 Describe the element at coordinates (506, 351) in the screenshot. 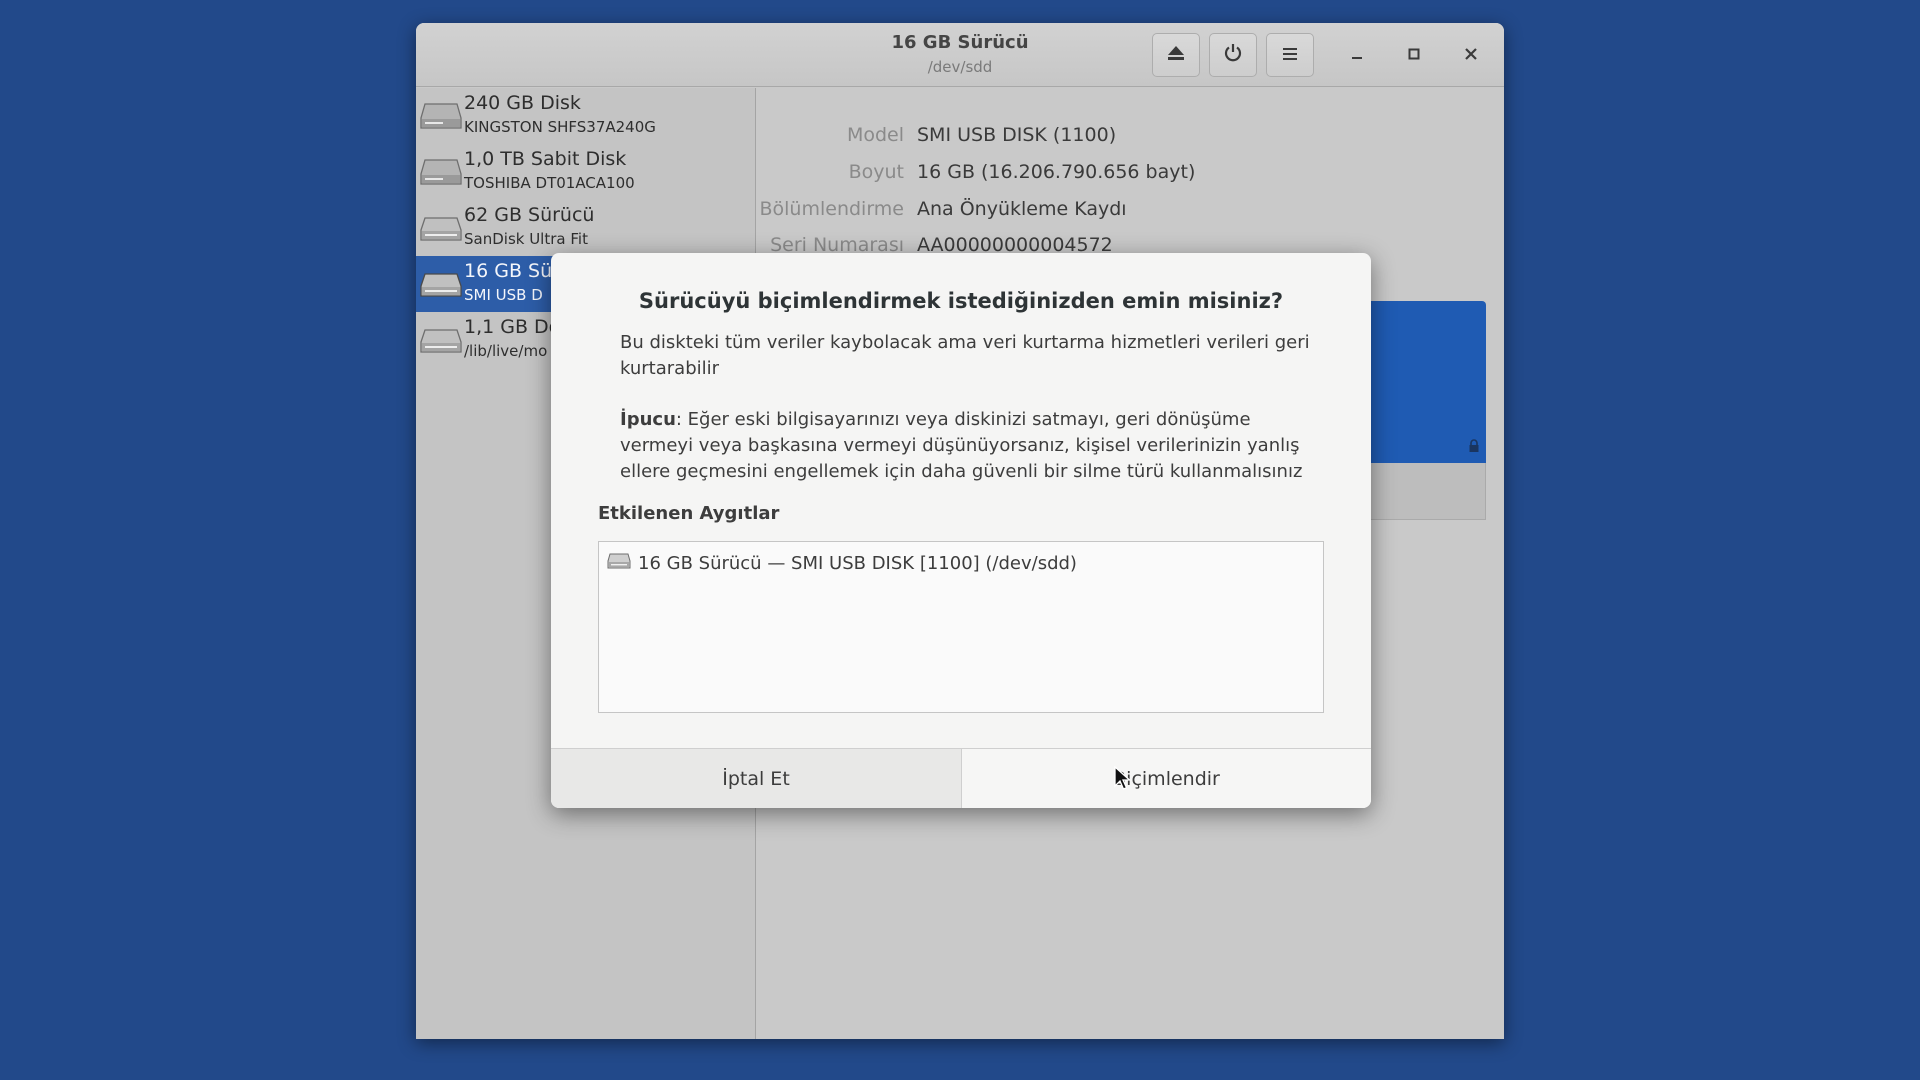

I see `drive-model: /lib/live/mo` at that location.